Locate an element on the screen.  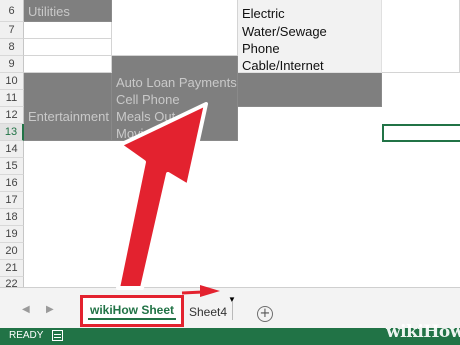
annotation-overlay is located at coordinates (168, 199).